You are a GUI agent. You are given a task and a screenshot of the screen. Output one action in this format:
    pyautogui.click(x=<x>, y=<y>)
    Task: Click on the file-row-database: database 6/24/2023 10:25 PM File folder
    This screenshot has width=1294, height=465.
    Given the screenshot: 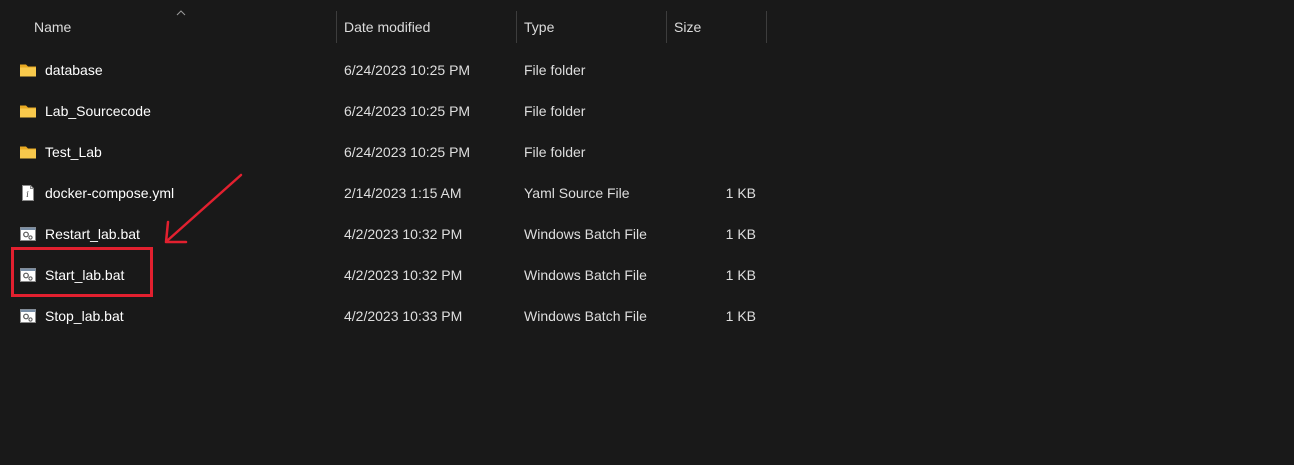 What is the action you would take?
    pyautogui.click(x=387, y=70)
    